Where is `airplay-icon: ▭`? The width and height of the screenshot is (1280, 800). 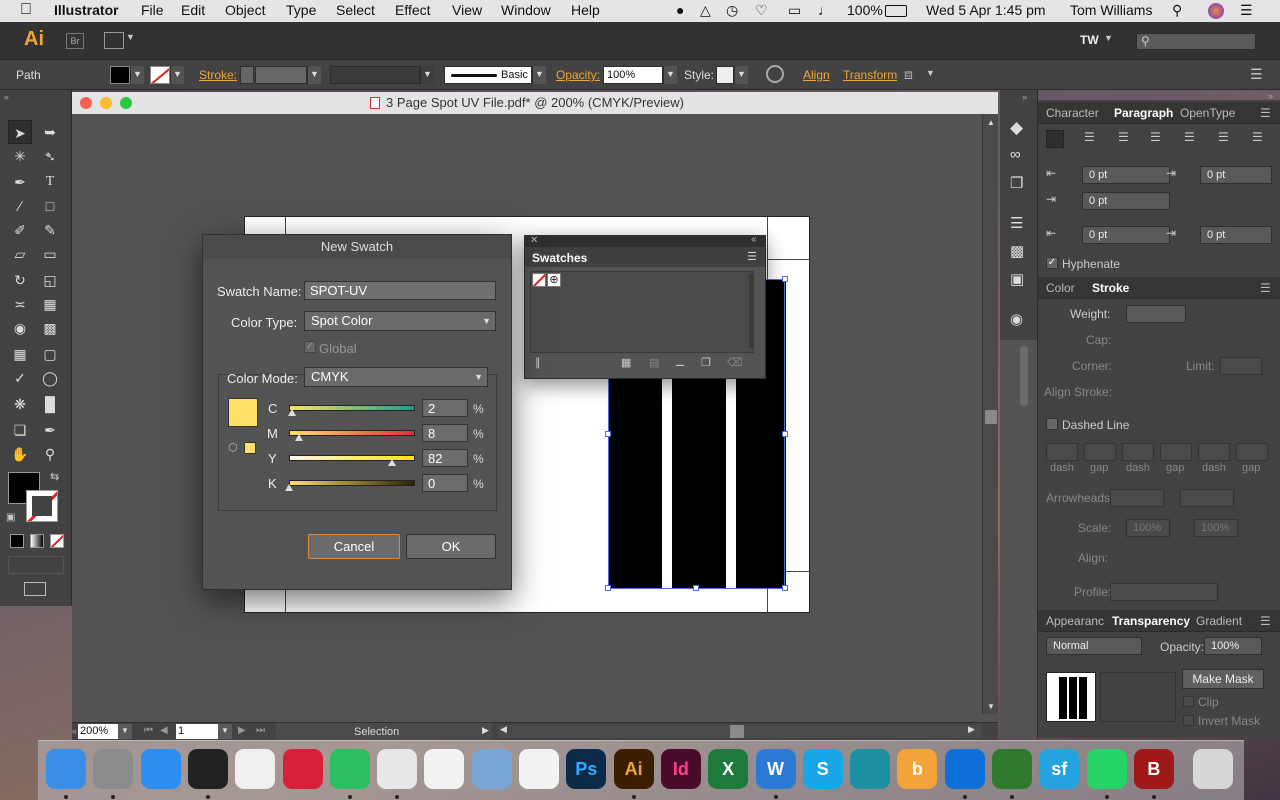
airplay-icon: ▭ is located at coordinates (794, 10).